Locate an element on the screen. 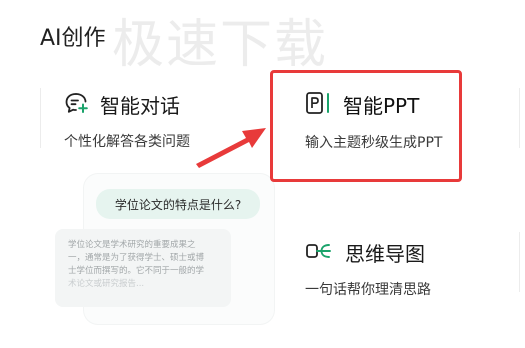 This screenshot has height=348, width=525. card-head: 智能对话 is located at coordinates (127, 104).